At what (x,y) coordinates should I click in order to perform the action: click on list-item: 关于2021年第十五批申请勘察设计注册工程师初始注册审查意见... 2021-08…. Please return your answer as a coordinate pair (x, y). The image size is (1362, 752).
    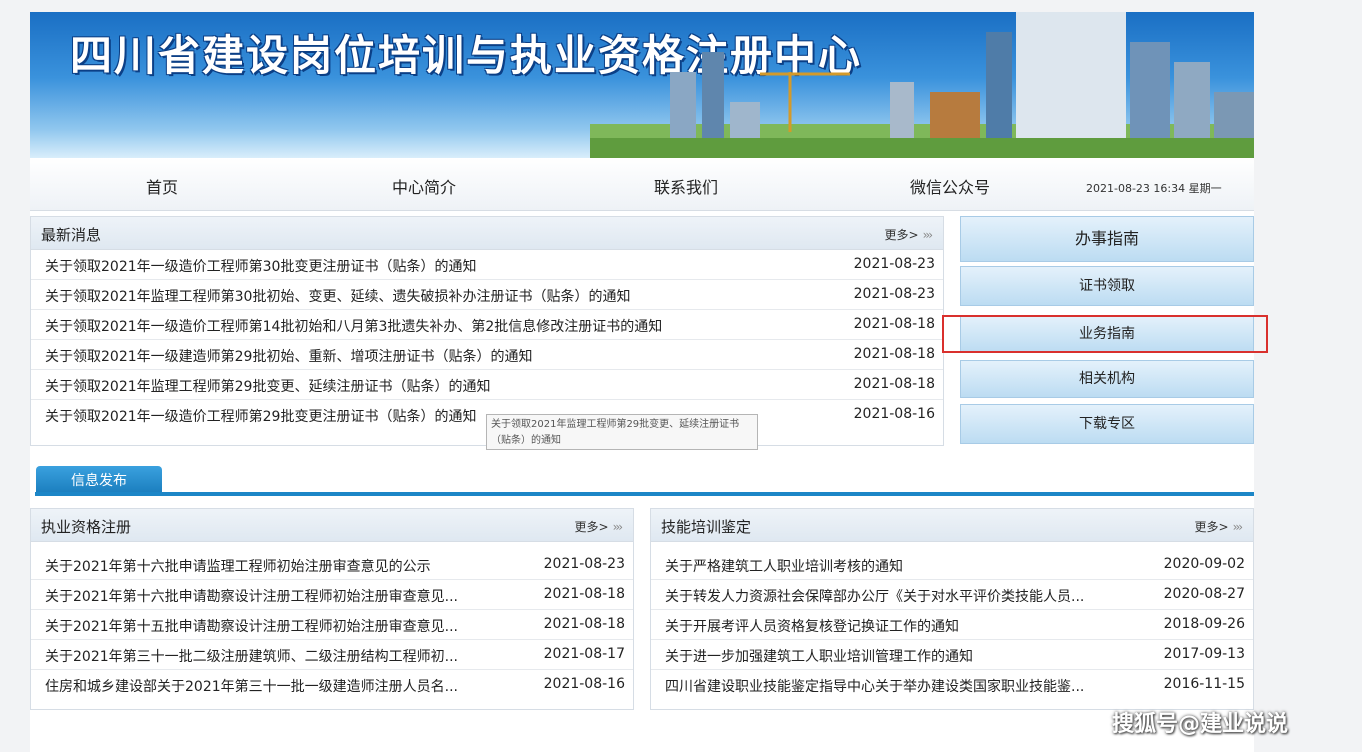
    Looking at the image, I should click on (332, 625).